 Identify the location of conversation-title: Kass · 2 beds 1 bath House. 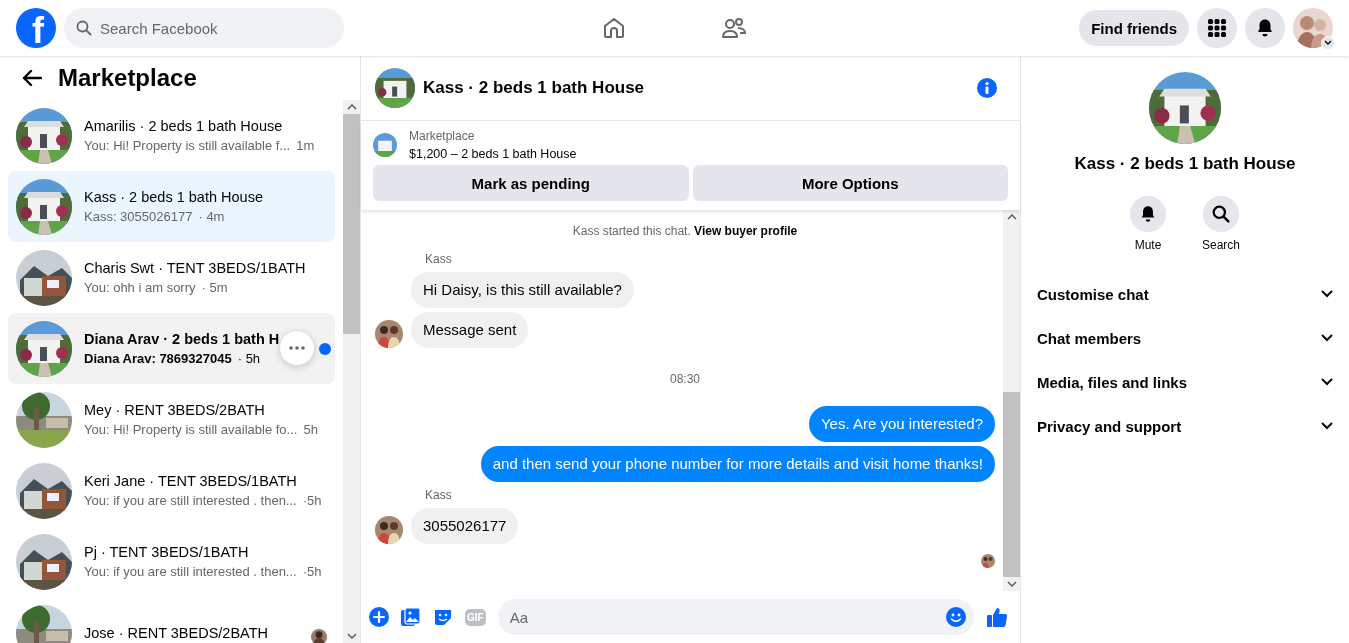
(173, 197).